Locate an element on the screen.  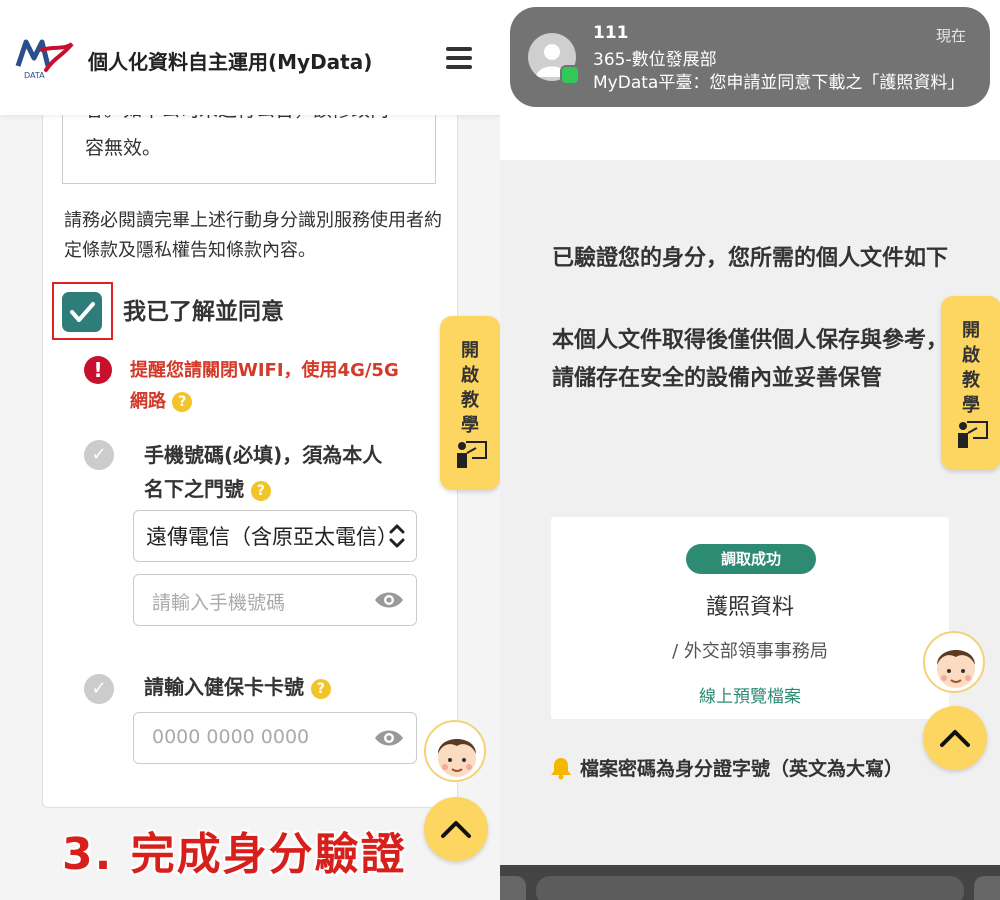
terms-line-2: 容無效。 is located at coordinates (123, 148).